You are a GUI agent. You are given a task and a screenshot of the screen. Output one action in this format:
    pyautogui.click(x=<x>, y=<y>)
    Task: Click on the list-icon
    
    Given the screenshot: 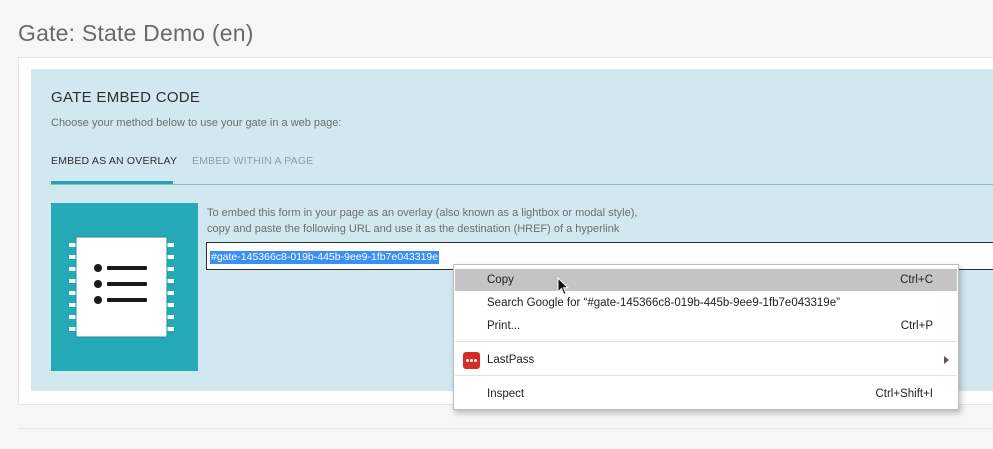 What is the action you would take?
    pyautogui.click(x=121, y=287)
    